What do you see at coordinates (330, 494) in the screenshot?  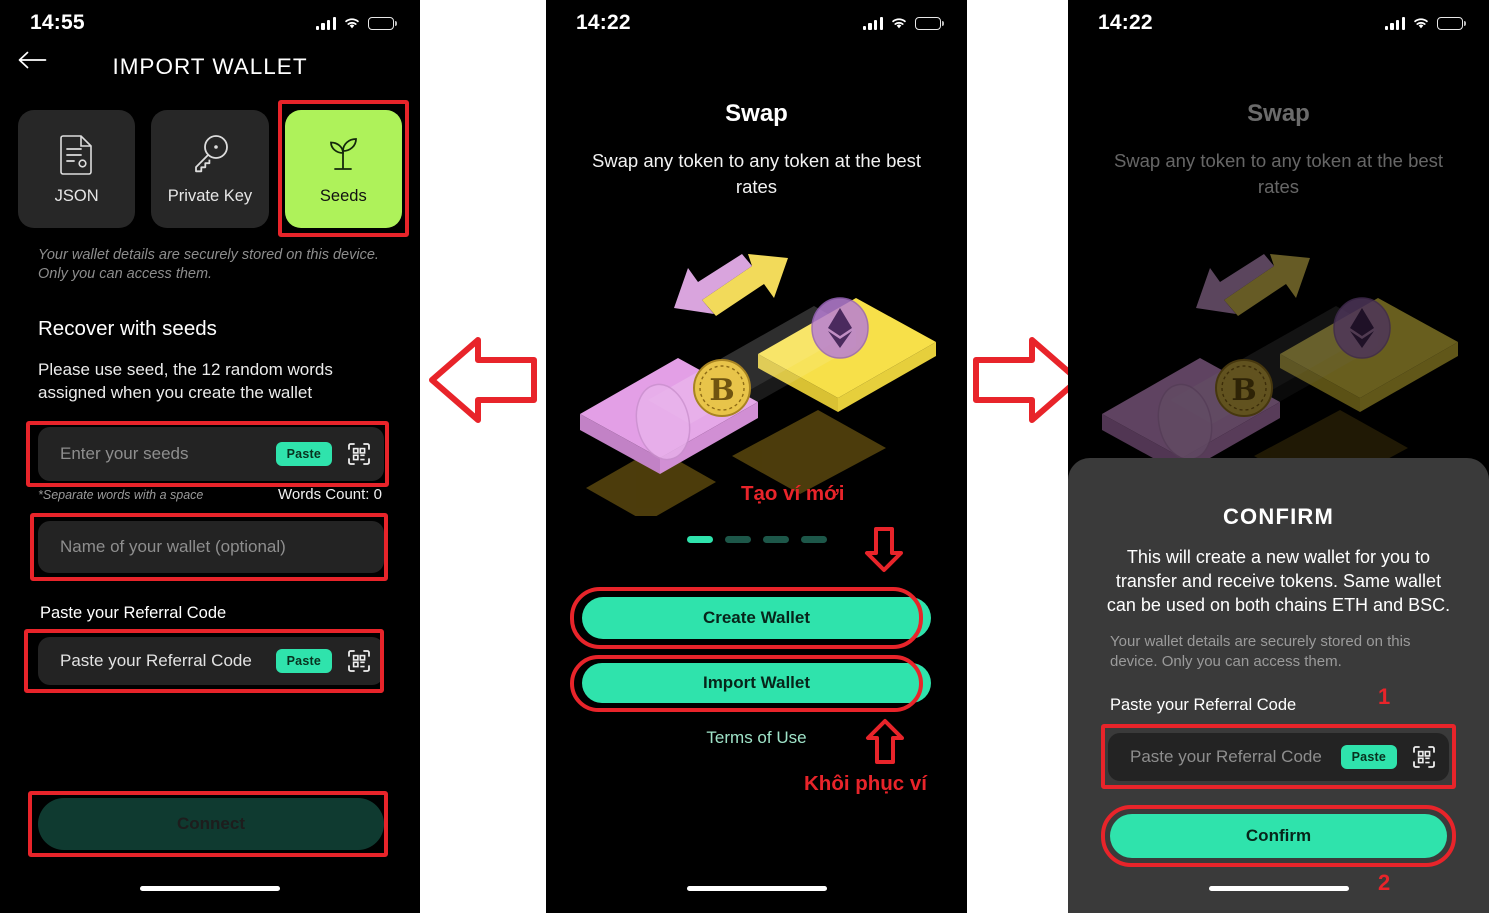 I see `words-count: Words Count: 0` at bounding box center [330, 494].